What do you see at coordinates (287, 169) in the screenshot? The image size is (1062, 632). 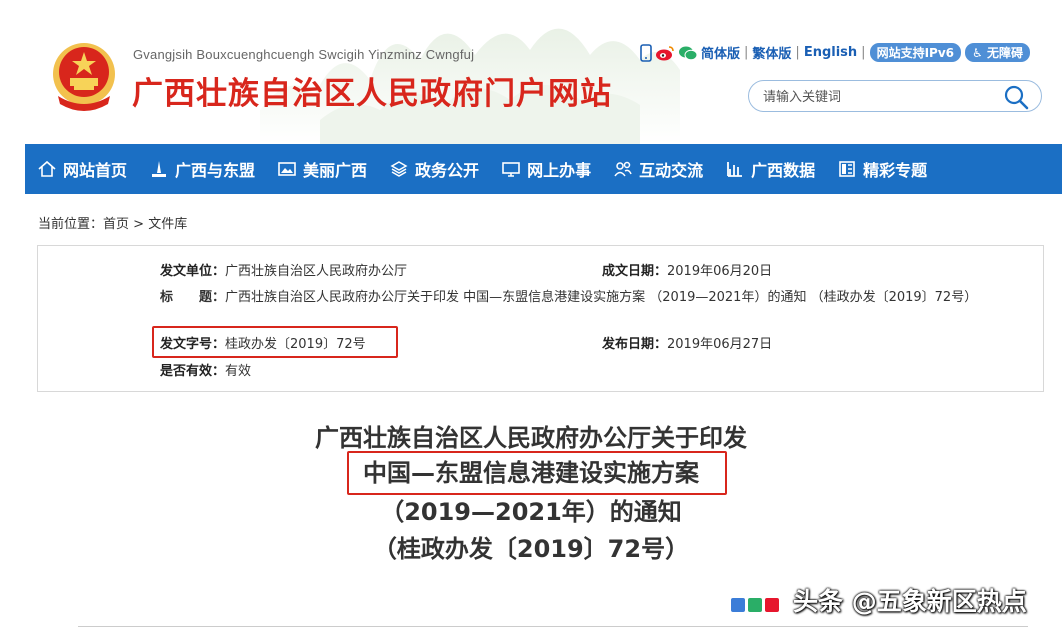 I see `picture-icon` at bounding box center [287, 169].